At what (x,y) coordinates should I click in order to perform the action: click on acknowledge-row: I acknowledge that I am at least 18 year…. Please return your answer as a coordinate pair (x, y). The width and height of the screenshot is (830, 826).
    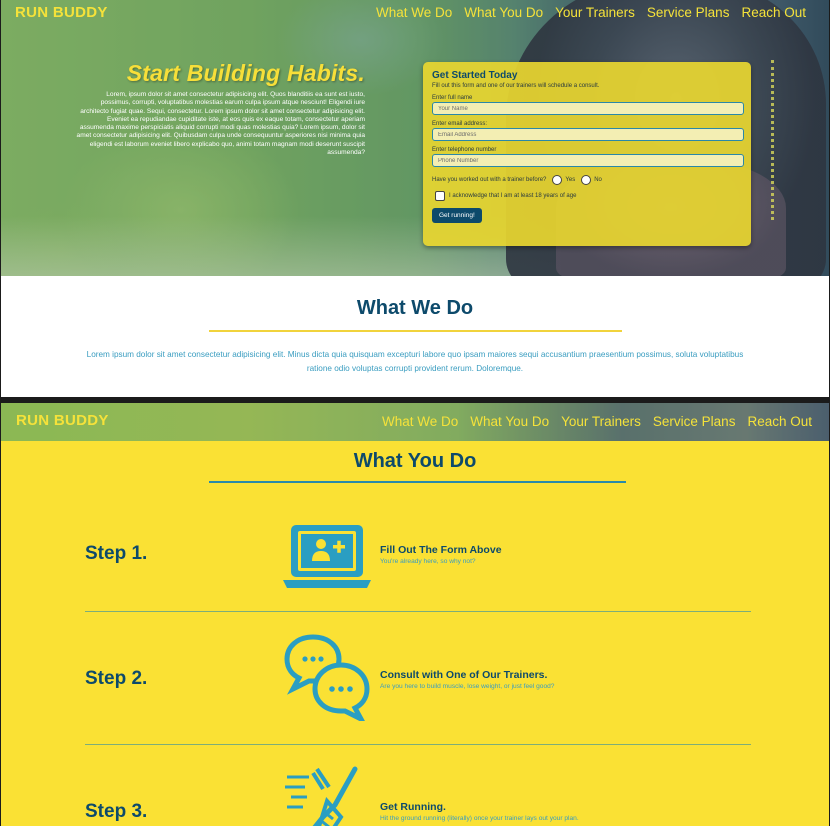
    Looking at the image, I should click on (588, 196).